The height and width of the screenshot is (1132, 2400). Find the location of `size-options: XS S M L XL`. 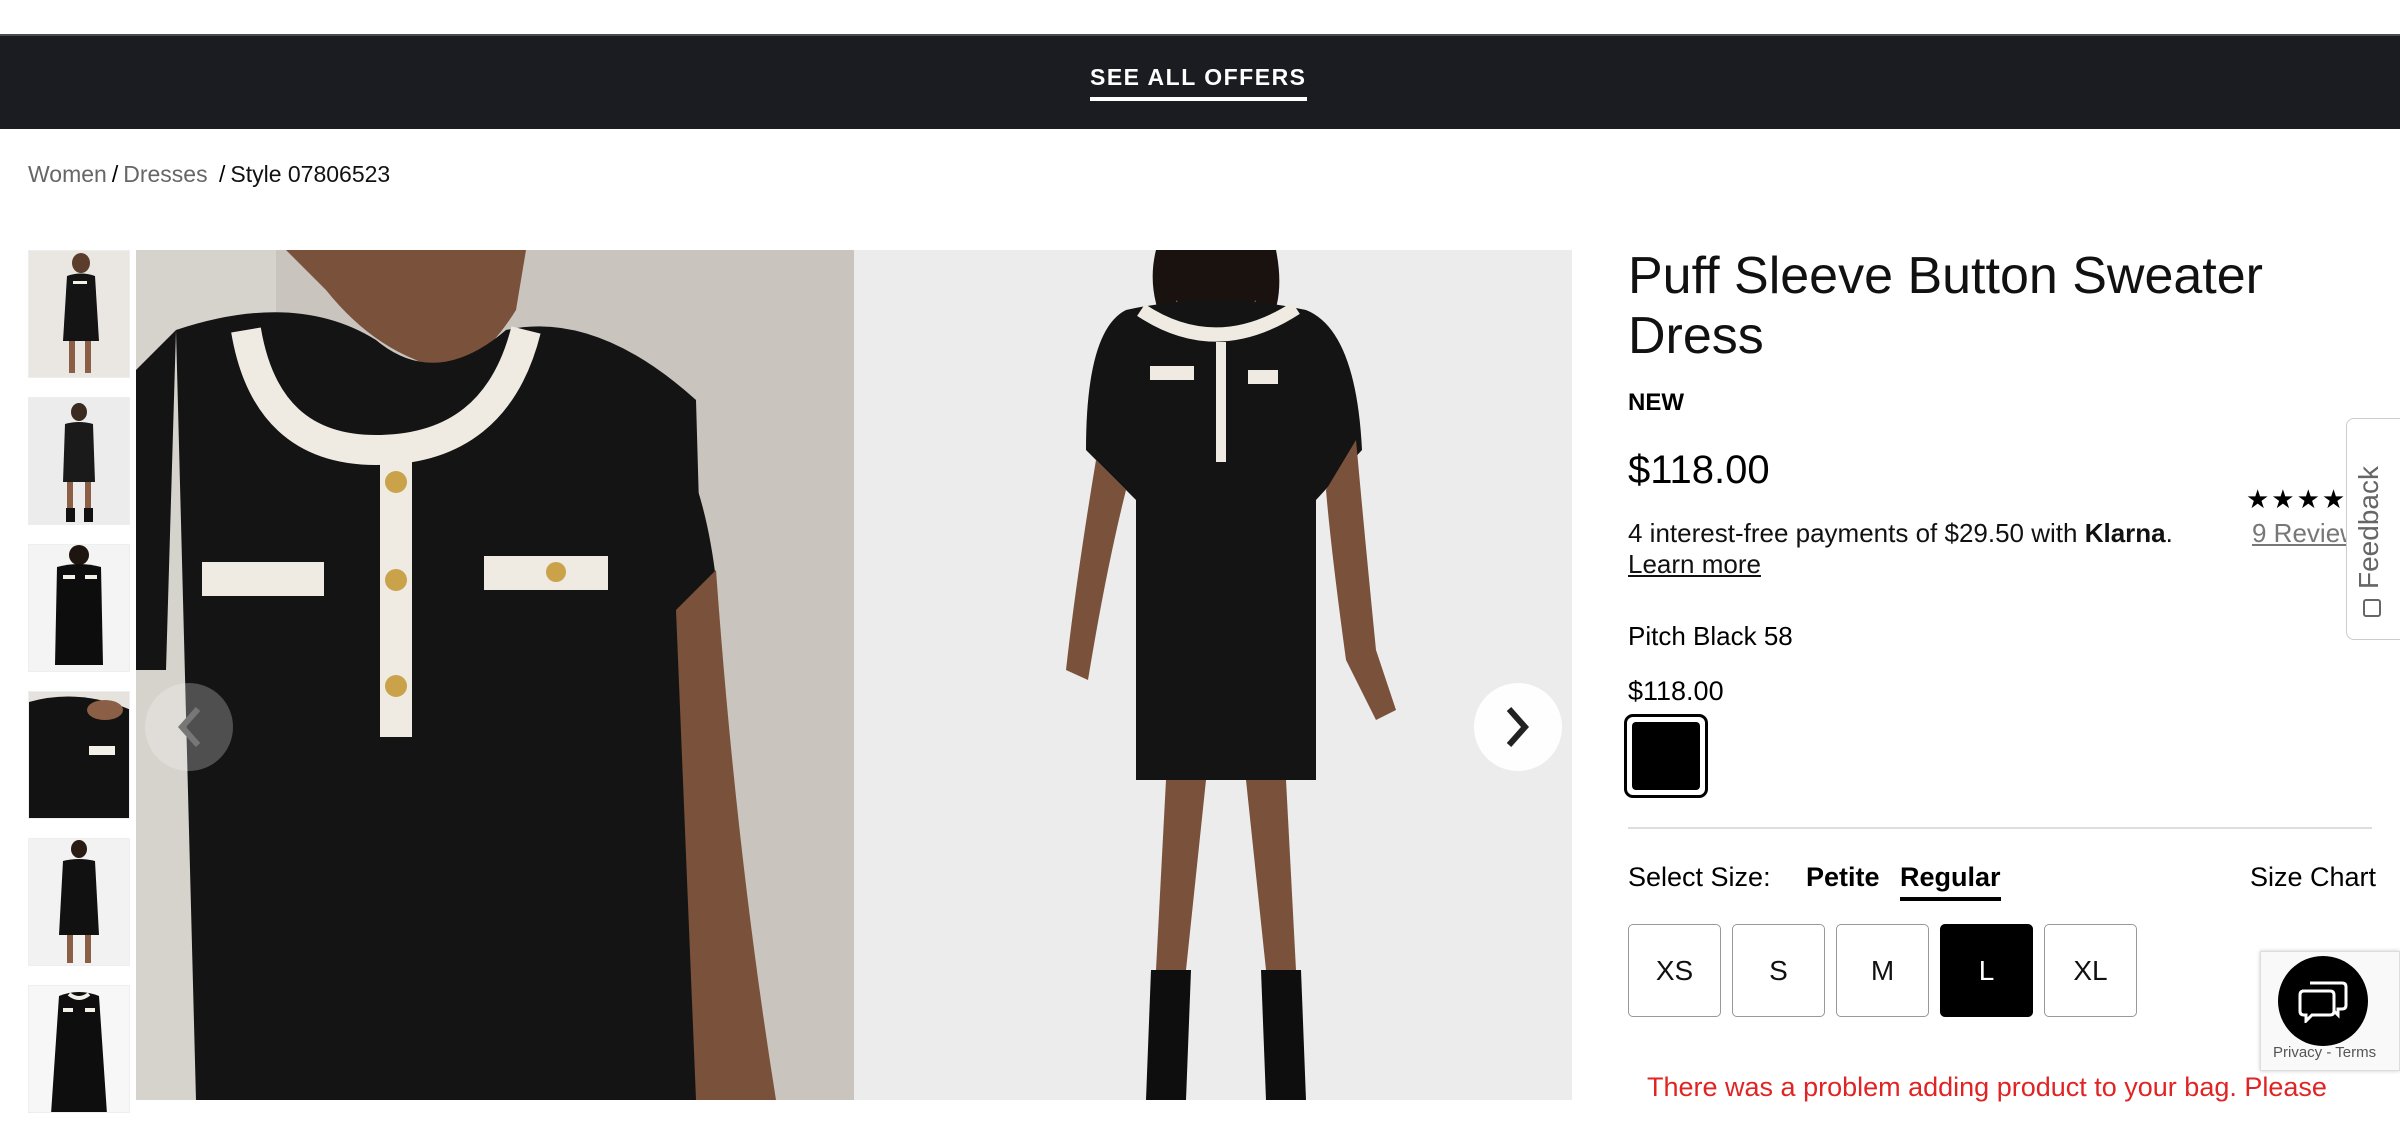

size-options: XS S M L XL is located at coordinates (1882, 970).